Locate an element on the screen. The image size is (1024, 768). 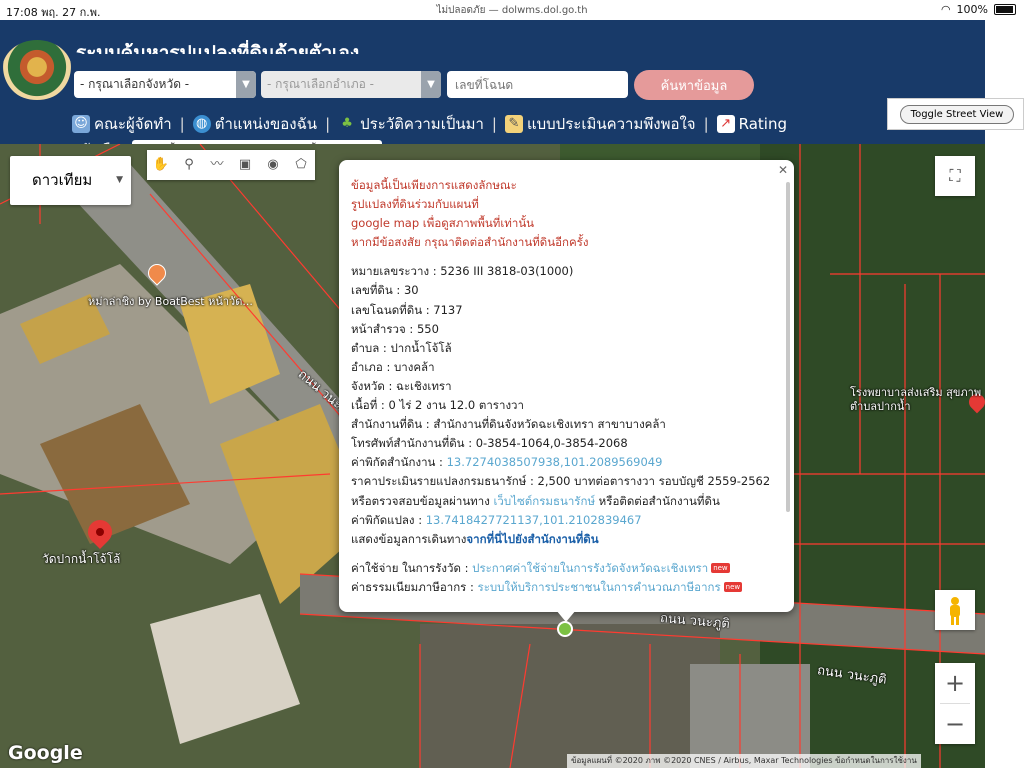
deed-number-input is located at coordinates (537, 84).